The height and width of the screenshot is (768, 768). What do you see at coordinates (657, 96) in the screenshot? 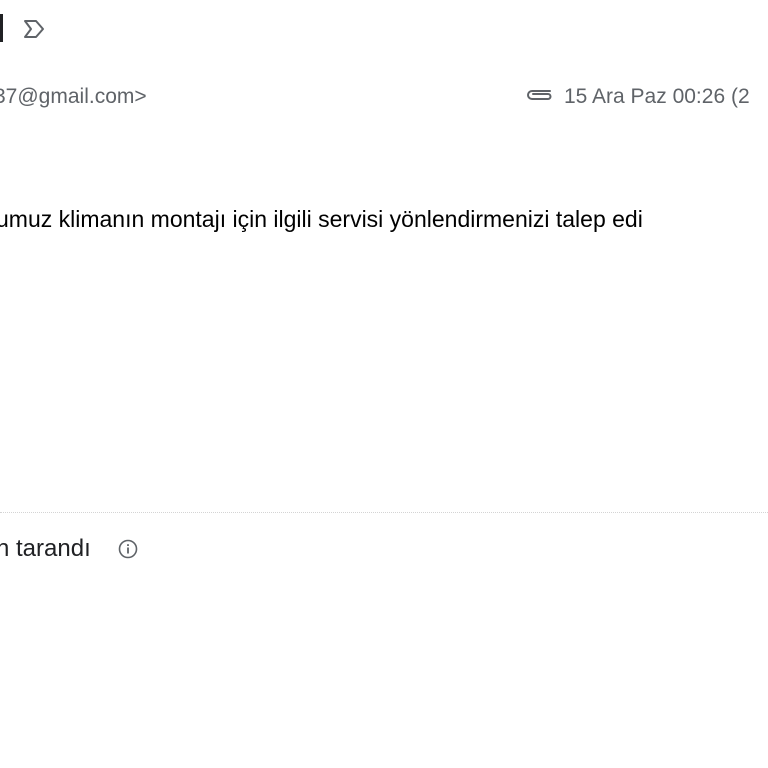
I see `message-date: 15 Ara Paz 00:26 (2` at bounding box center [657, 96].